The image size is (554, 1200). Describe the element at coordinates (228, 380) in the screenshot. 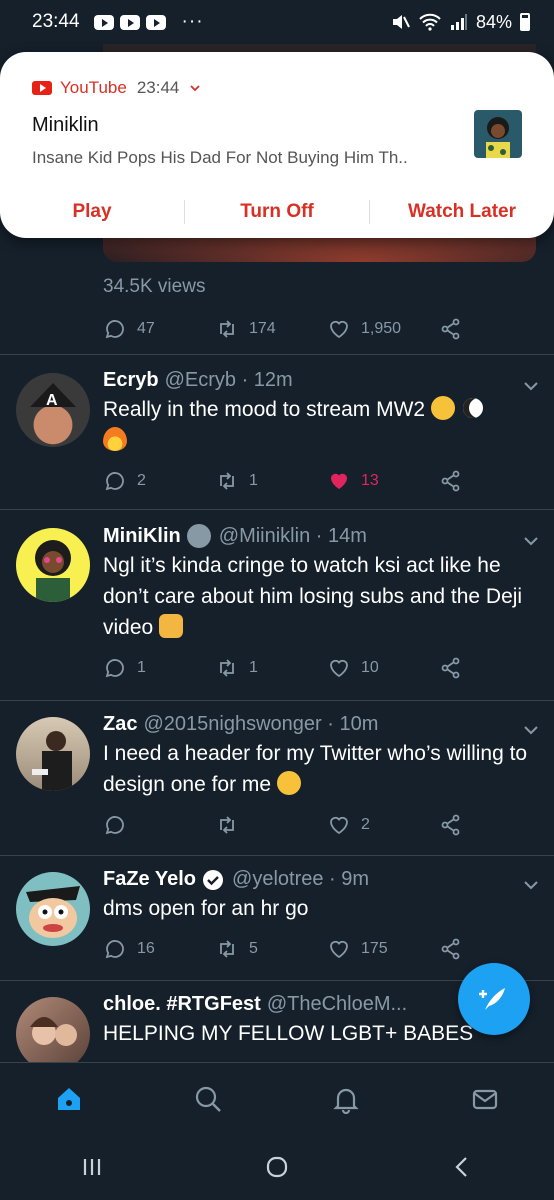

I see `tweet-author-handle: @Ecryb · 12m` at that location.